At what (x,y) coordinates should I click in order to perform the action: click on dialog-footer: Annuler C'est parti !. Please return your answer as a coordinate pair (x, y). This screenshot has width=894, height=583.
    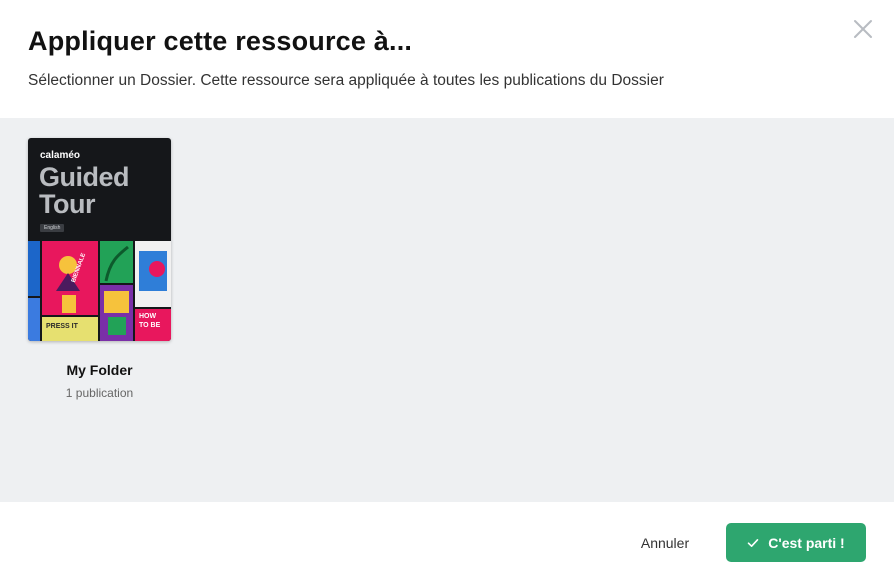
    Looking at the image, I should click on (447, 542).